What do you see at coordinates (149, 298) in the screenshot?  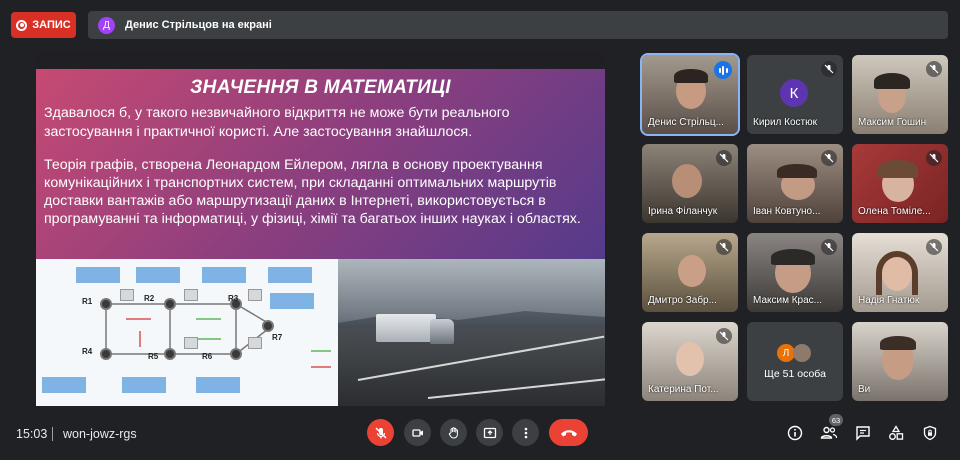 I see `router-label: R2` at bounding box center [149, 298].